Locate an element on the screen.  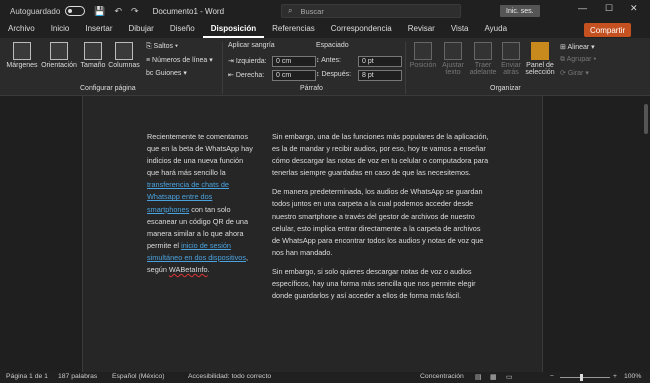
breaks-icon: ⎘ is located at coordinates (150, 46).